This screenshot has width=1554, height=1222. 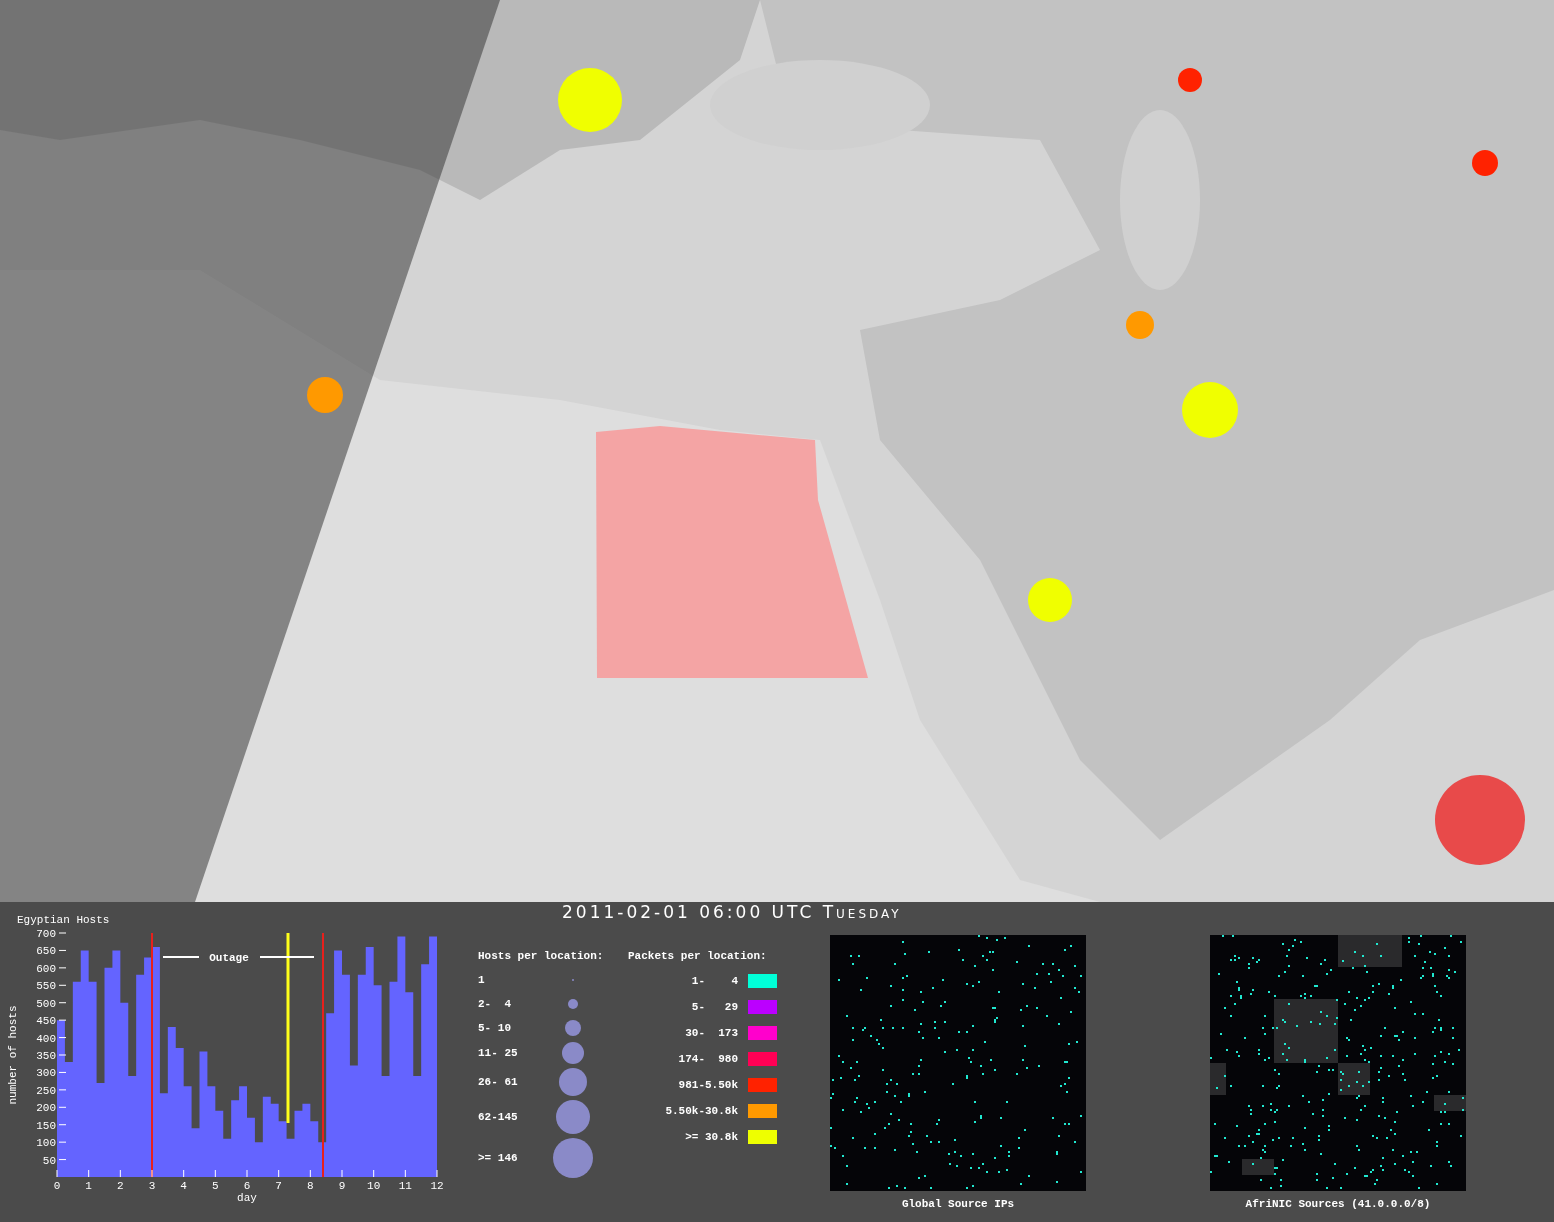 I want to click on legend-label: 1- 4, so click(x=714, y=981).